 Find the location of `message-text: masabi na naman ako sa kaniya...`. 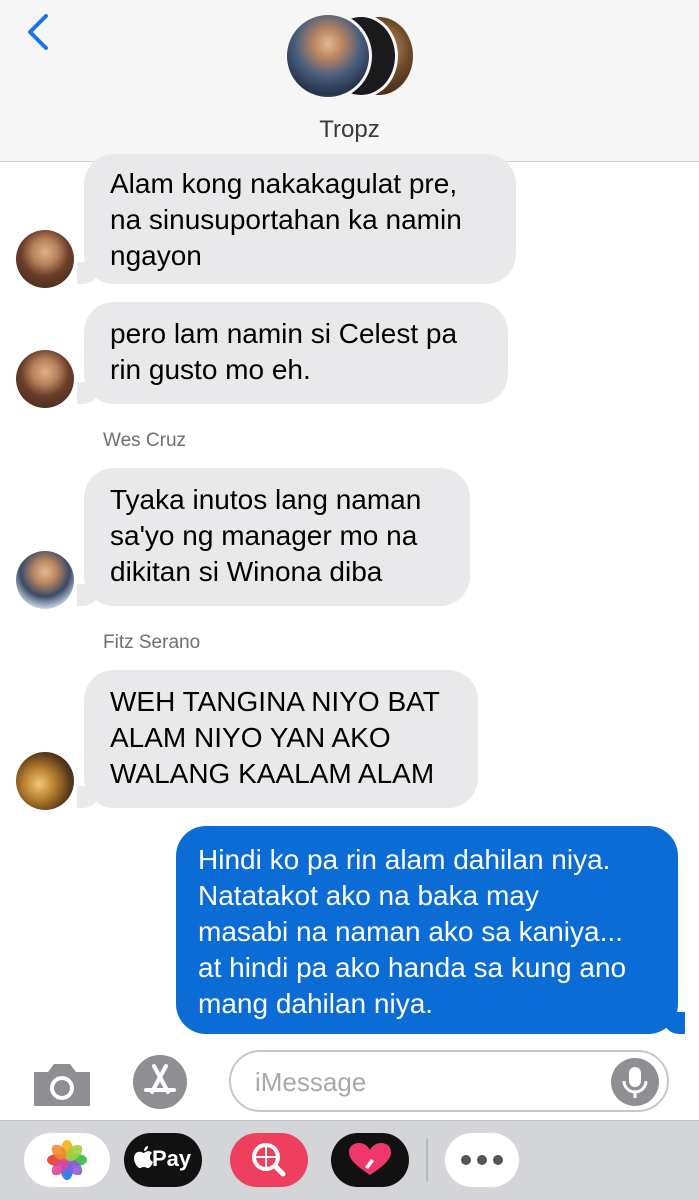

message-text: masabi na naman ako sa kaniya... is located at coordinates (410, 931).